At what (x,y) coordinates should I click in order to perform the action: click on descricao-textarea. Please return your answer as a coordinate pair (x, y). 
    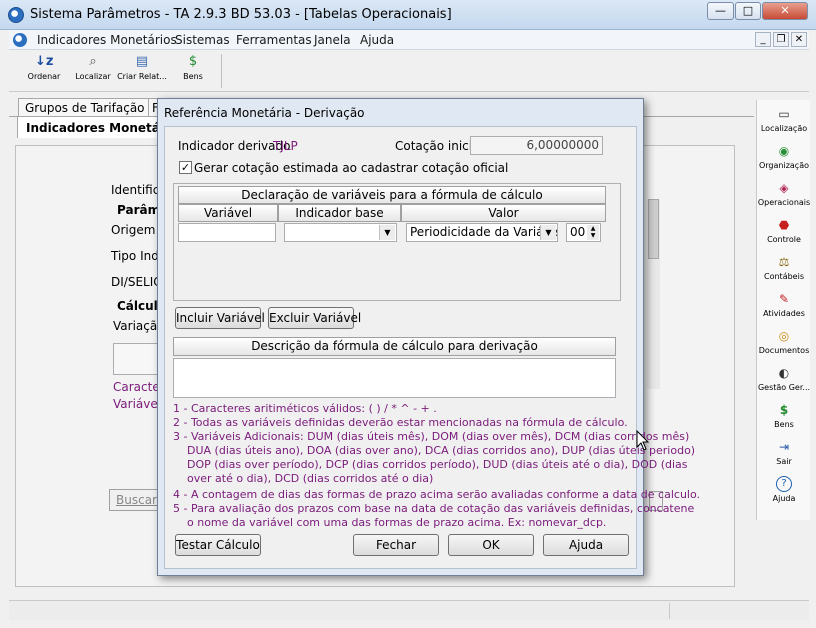
    Looking at the image, I should click on (394, 378).